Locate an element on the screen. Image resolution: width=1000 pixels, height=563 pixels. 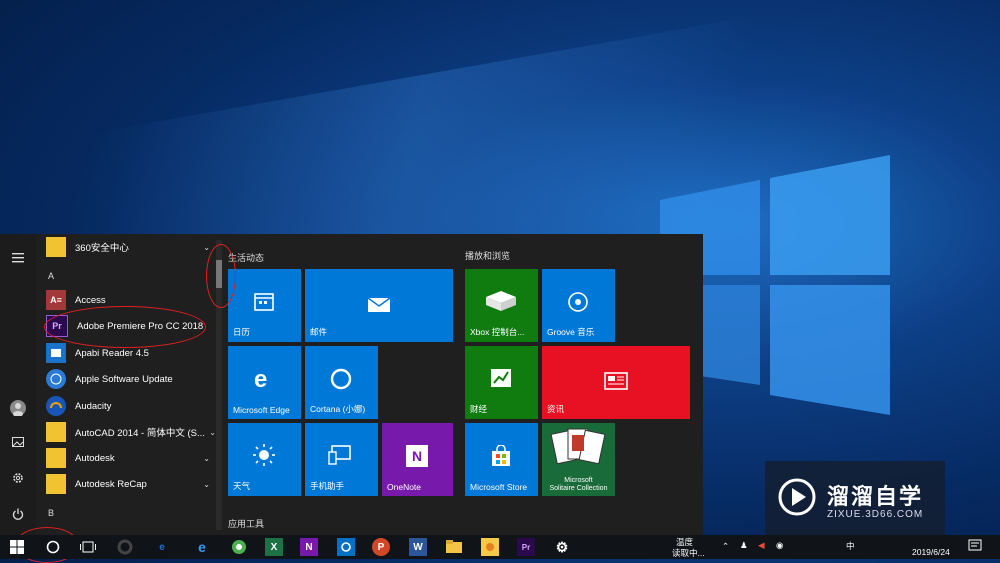
sun-icon is located at coordinates (264, 455).